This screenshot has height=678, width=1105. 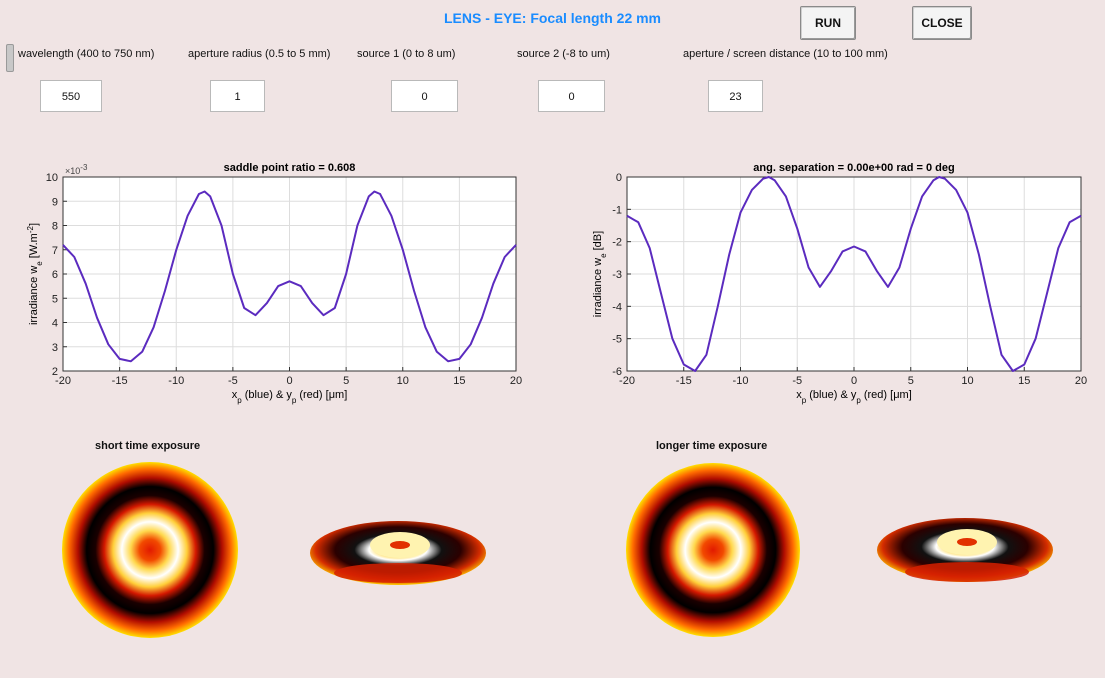 I want to click on y-tick-label: 4, so click(x=55, y=324).